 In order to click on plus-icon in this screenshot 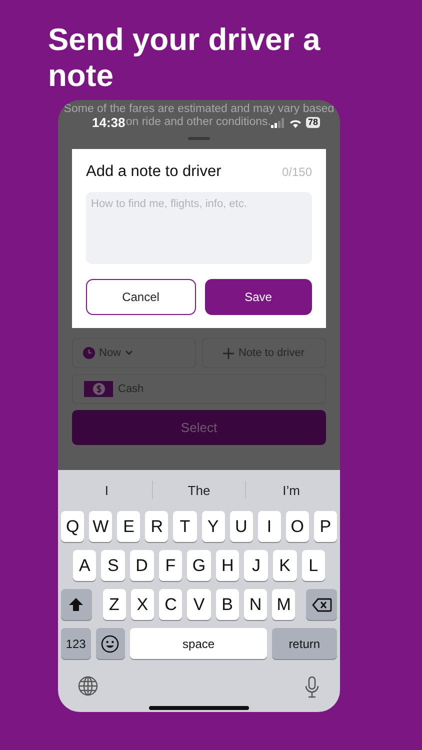, I will do `click(228, 353)`.